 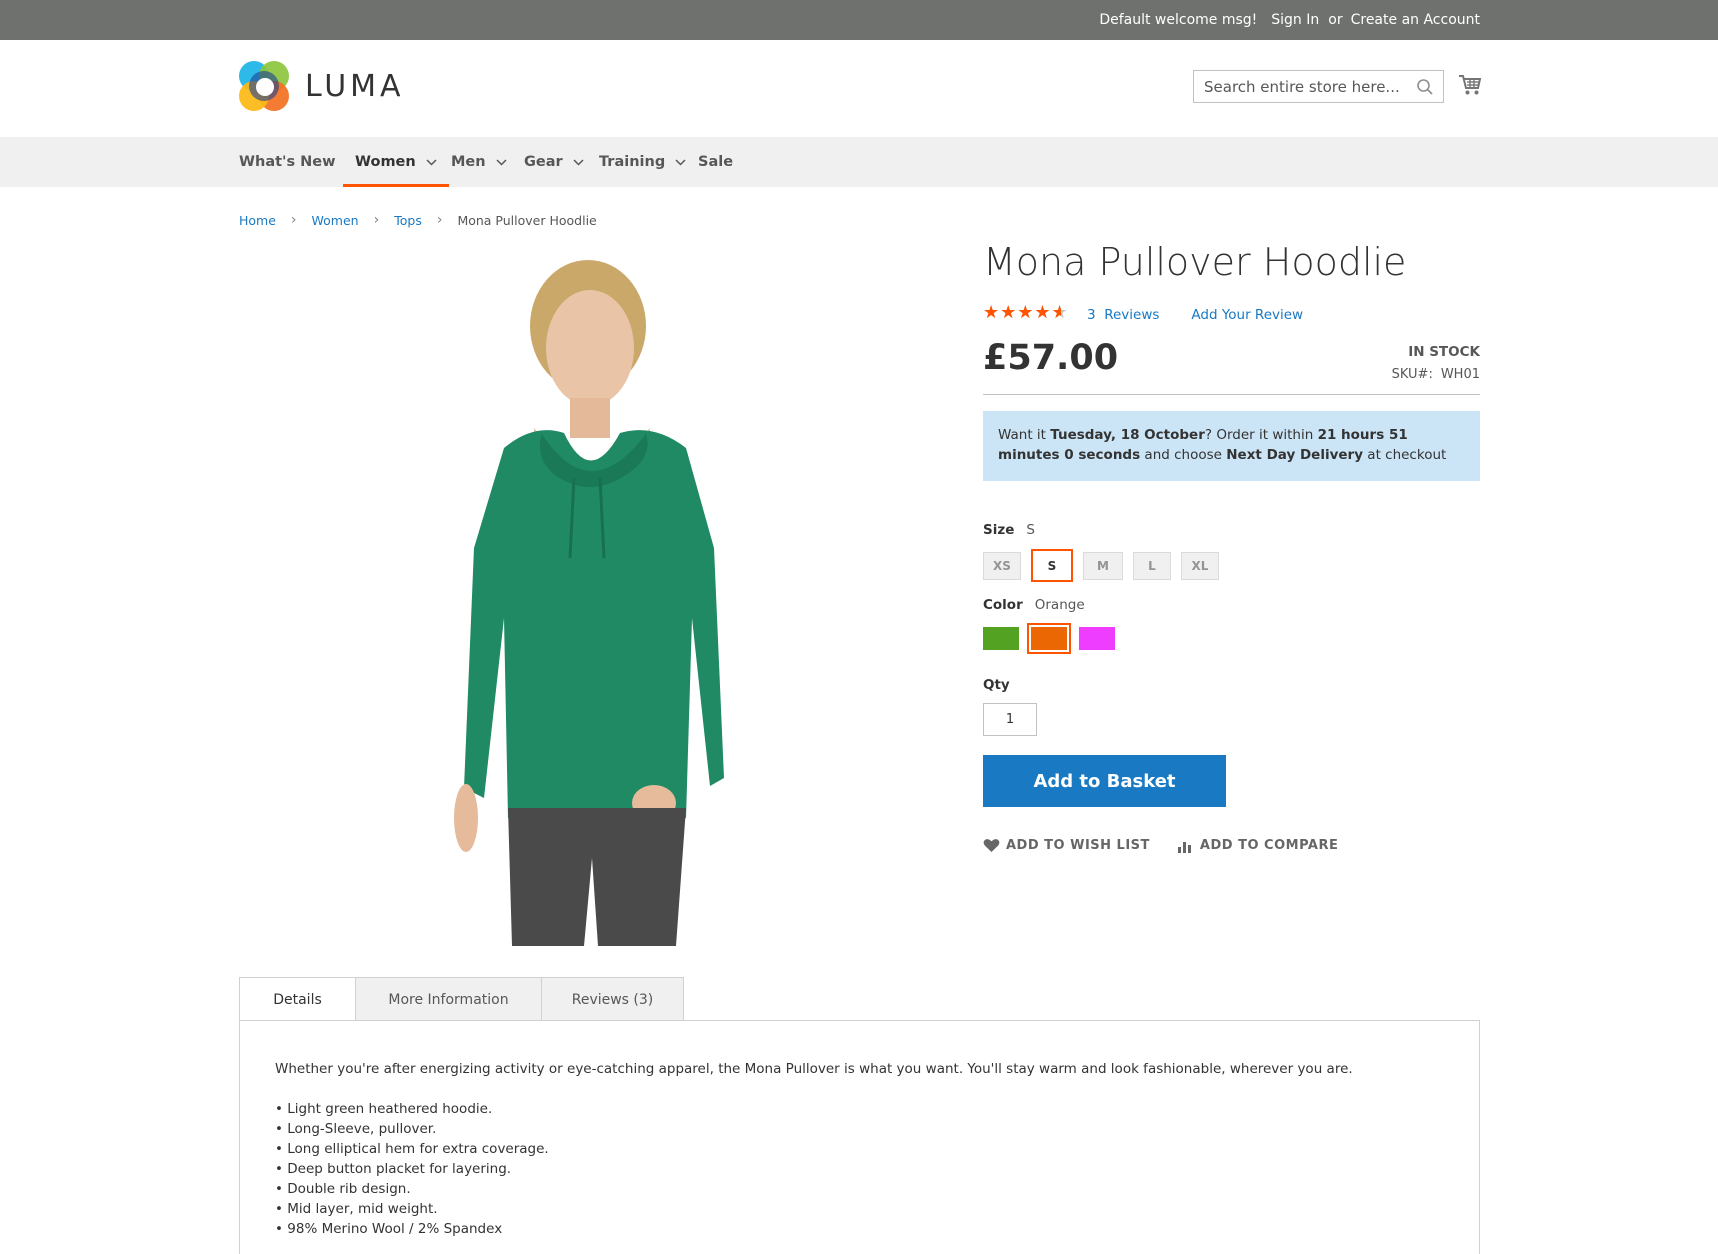 What do you see at coordinates (1026, 312) in the screenshot?
I see `rating-stars-icon: ★★★★★ ★★★★★` at bounding box center [1026, 312].